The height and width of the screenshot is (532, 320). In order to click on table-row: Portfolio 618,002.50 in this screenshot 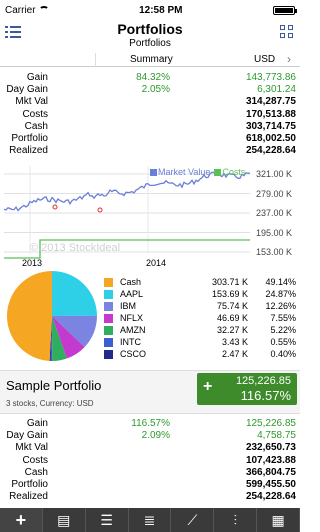, I will do `click(150, 139)`.